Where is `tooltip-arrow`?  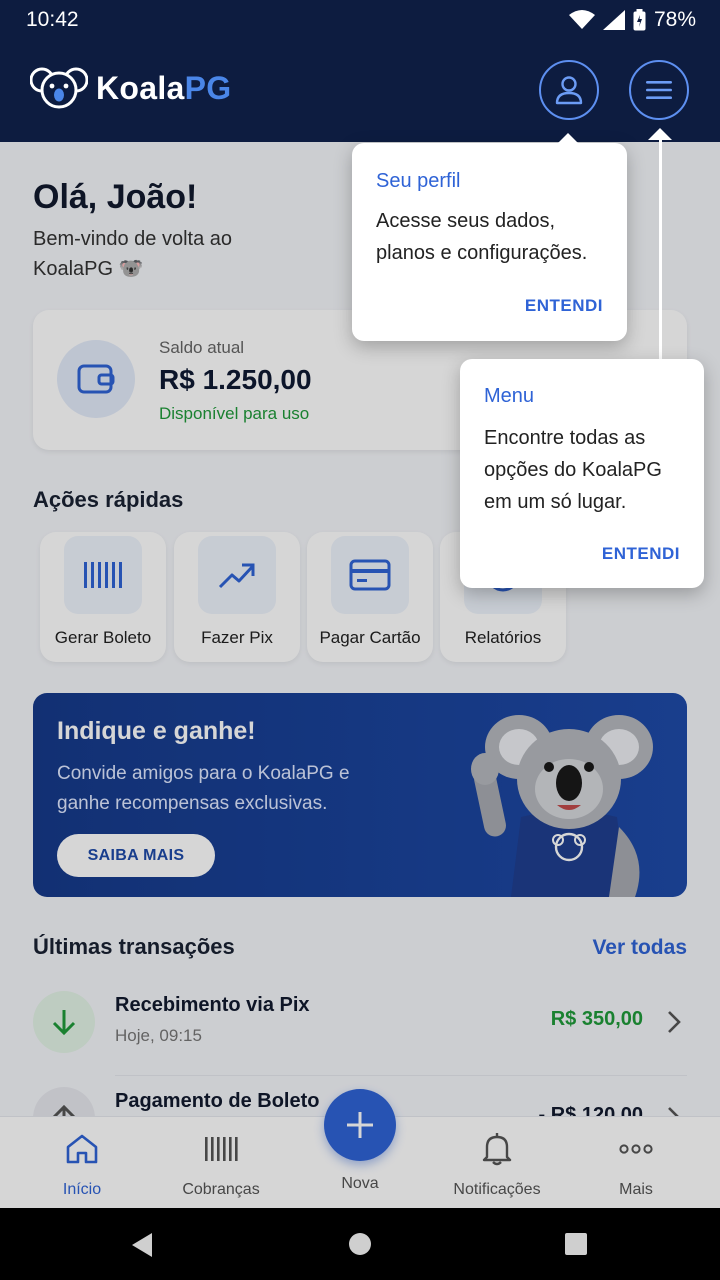 tooltip-arrow is located at coordinates (568, 139).